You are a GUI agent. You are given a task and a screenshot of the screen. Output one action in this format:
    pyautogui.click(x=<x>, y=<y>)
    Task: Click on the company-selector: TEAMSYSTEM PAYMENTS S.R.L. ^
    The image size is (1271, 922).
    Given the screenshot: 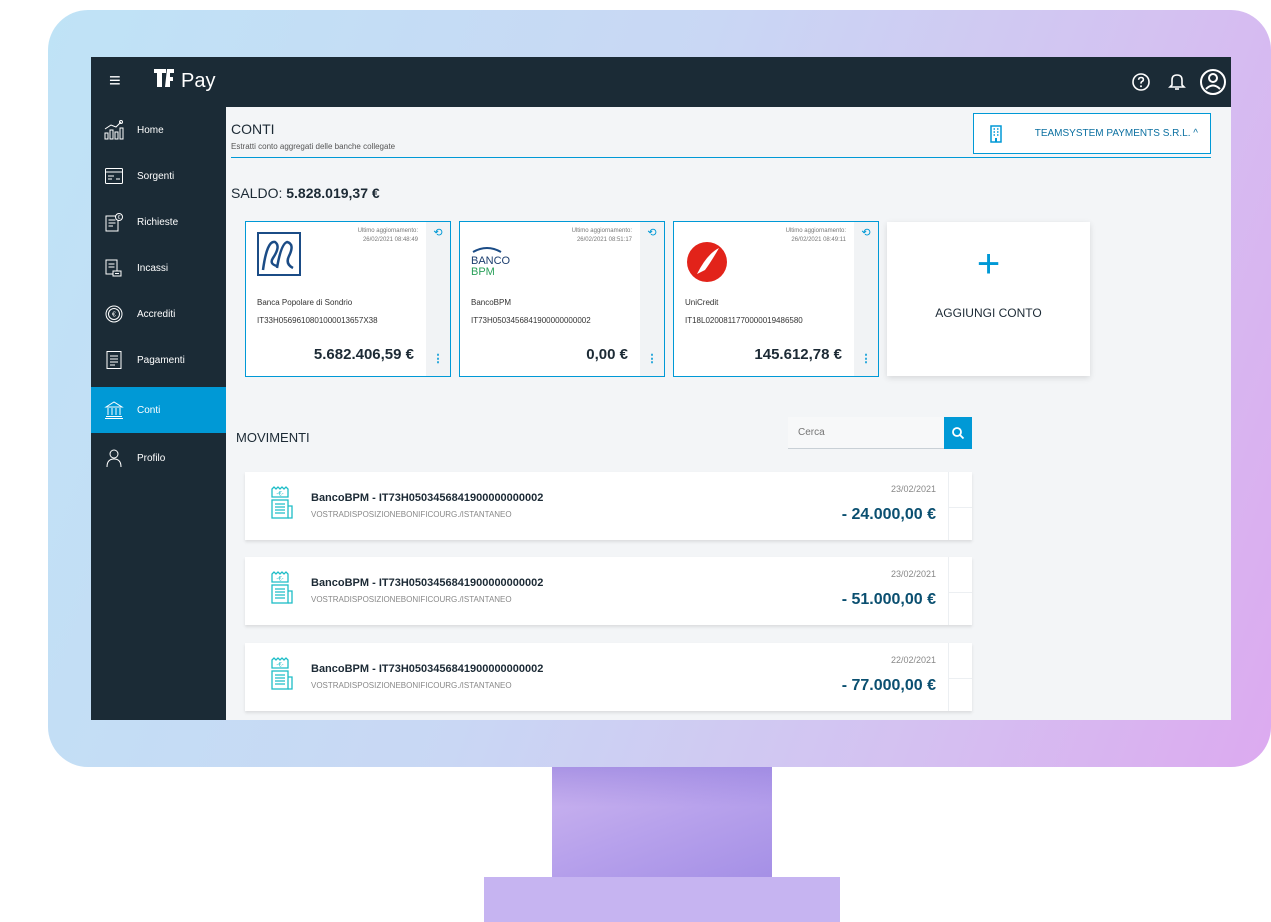 What is the action you would take?
    pyautogui.click(x=1092, y=133)
    